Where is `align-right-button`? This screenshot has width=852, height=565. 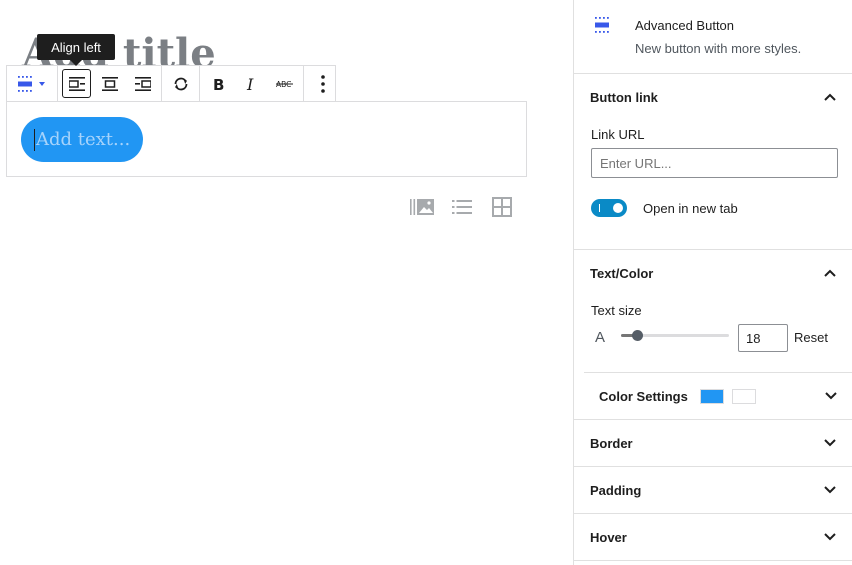
align-right-button is located at coordinates (142, 83).